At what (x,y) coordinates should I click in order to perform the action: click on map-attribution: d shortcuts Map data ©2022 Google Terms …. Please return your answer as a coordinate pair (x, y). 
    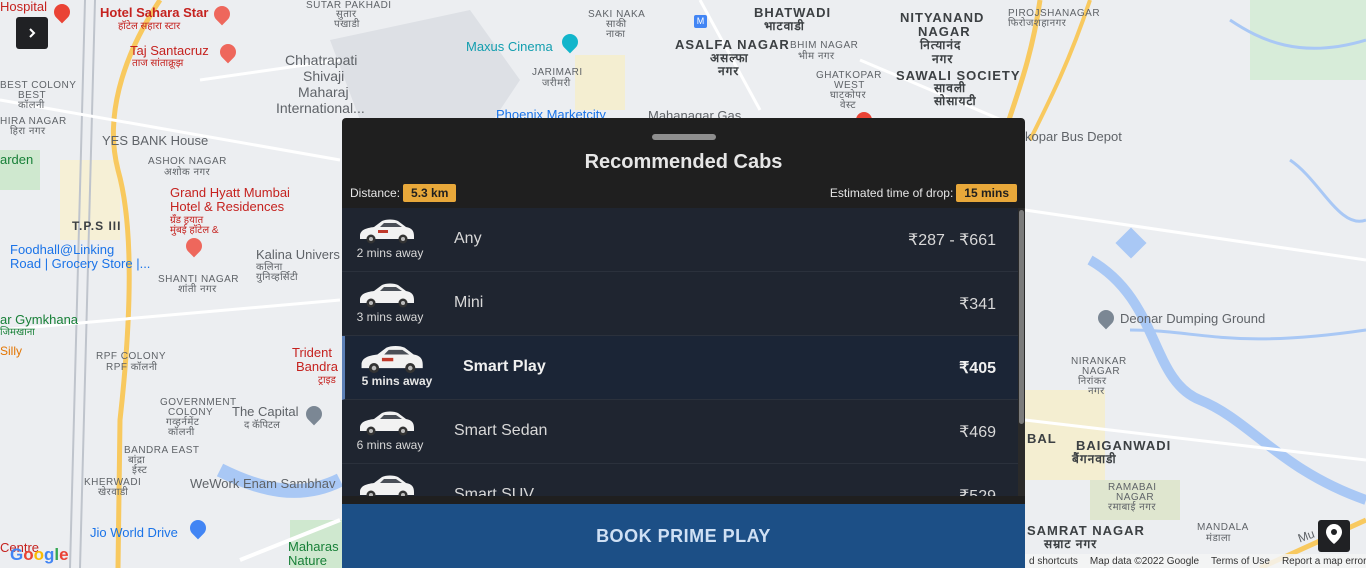
    Looking at the image, I should click on (1195, 561).